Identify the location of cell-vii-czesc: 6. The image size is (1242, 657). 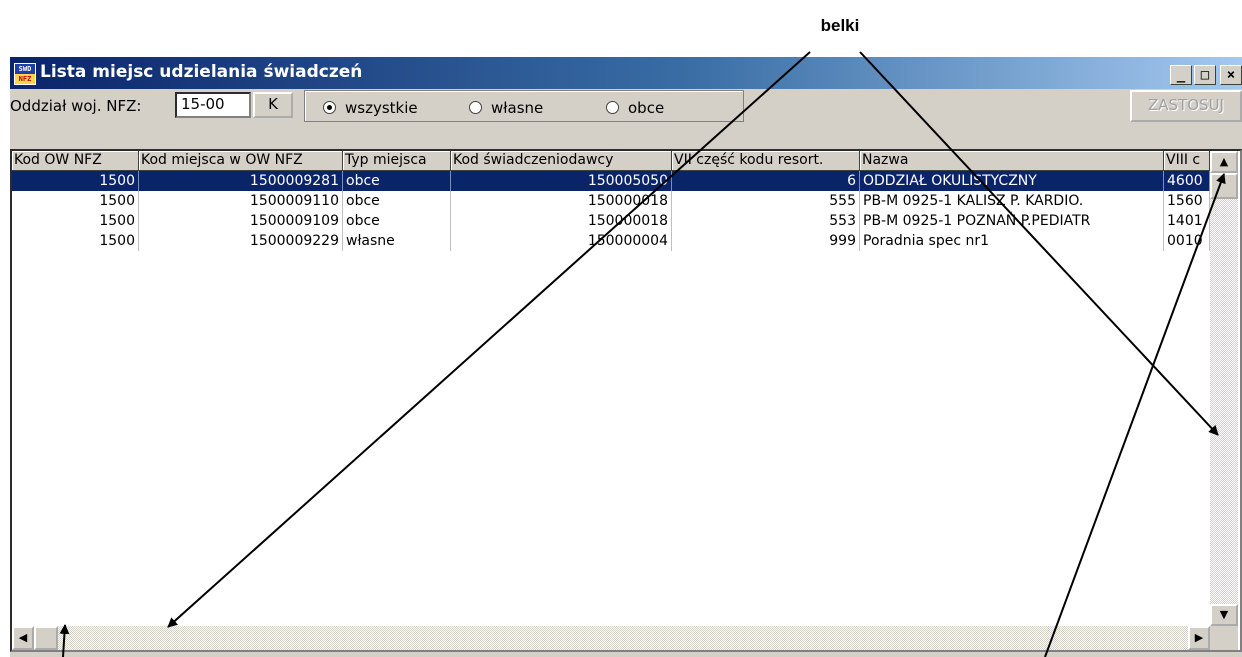
(766, 181).